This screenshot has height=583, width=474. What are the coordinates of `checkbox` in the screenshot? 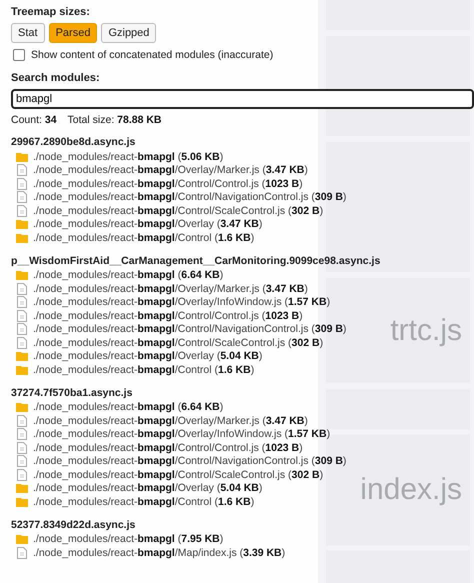 It's located at (19, 55).